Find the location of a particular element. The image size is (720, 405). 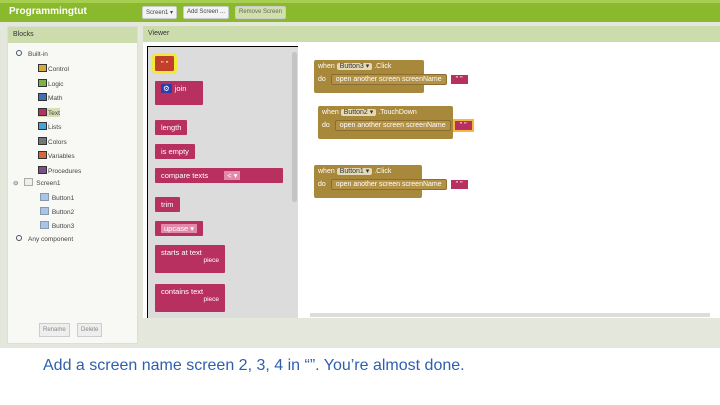

component-dropdown: Button2 ▾ is located at coordinates (358, 112).